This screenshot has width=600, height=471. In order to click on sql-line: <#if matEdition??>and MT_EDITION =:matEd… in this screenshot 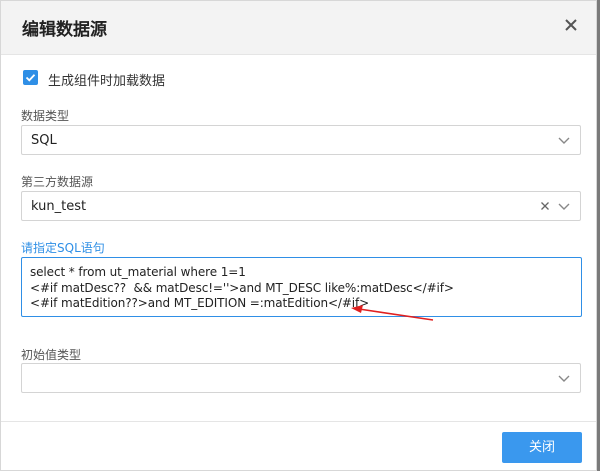, I will do `click(200, 303)`.